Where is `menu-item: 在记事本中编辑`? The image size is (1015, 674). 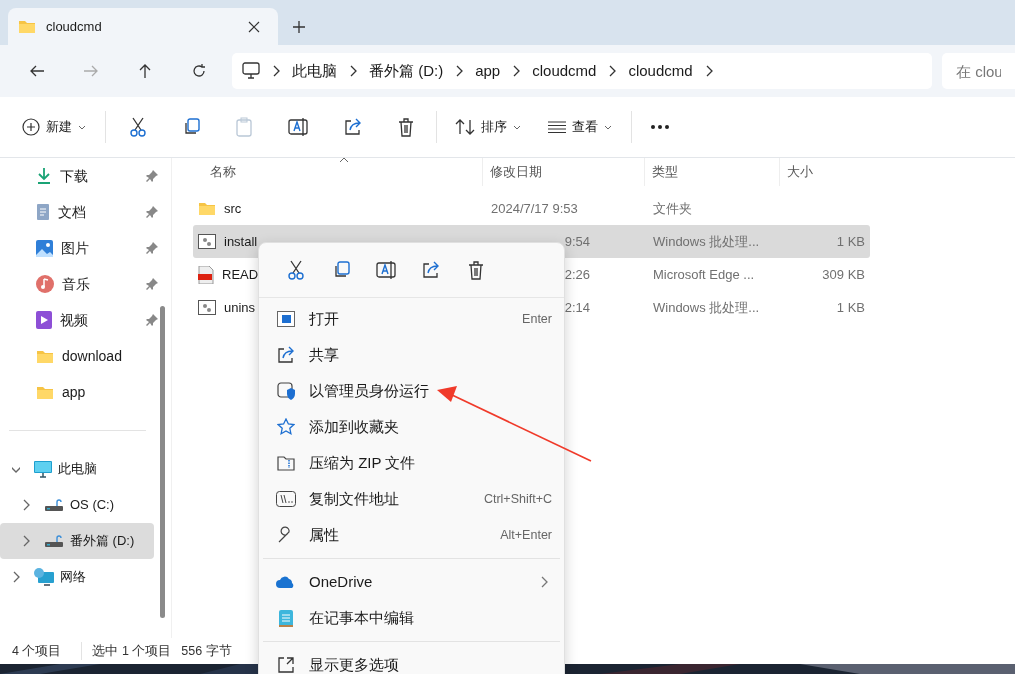 menu-item: 在记事本中编辑 is located at coordinates (411, 618).